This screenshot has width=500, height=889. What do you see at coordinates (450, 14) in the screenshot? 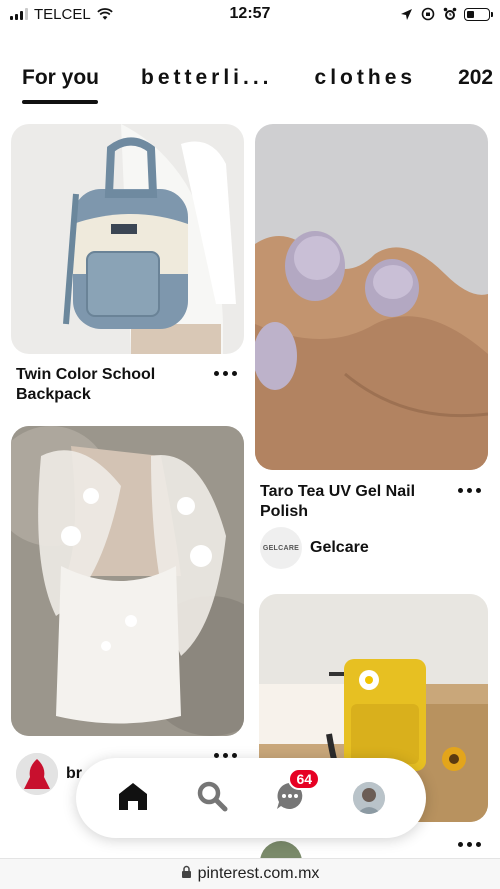
I see `alarm-icon` at bounding box center [450, 14].